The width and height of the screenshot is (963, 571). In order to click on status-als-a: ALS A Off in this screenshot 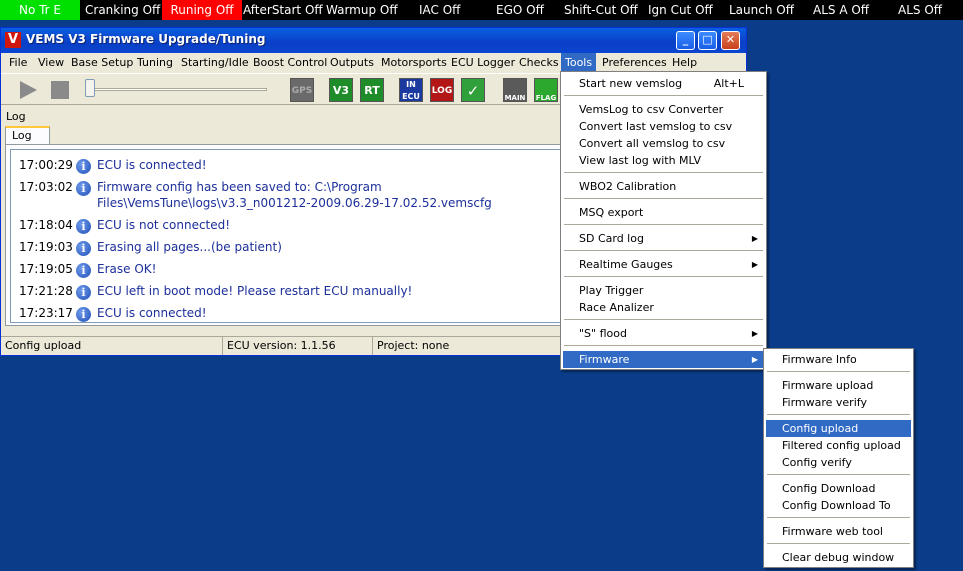, I will do `click(841, 10)`.